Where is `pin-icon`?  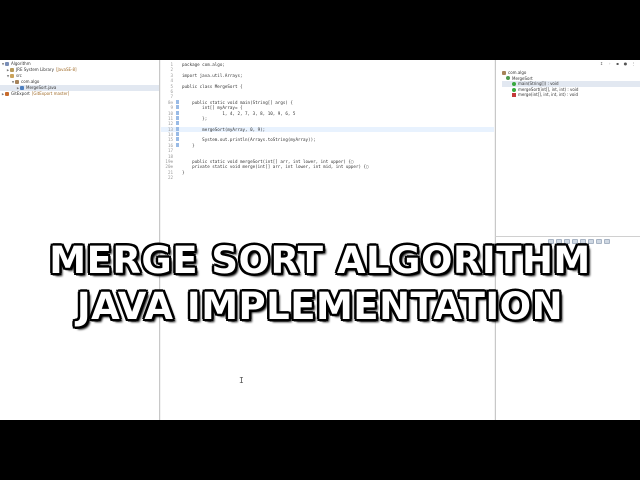 pin-icon is located at coordinates (559, 241).